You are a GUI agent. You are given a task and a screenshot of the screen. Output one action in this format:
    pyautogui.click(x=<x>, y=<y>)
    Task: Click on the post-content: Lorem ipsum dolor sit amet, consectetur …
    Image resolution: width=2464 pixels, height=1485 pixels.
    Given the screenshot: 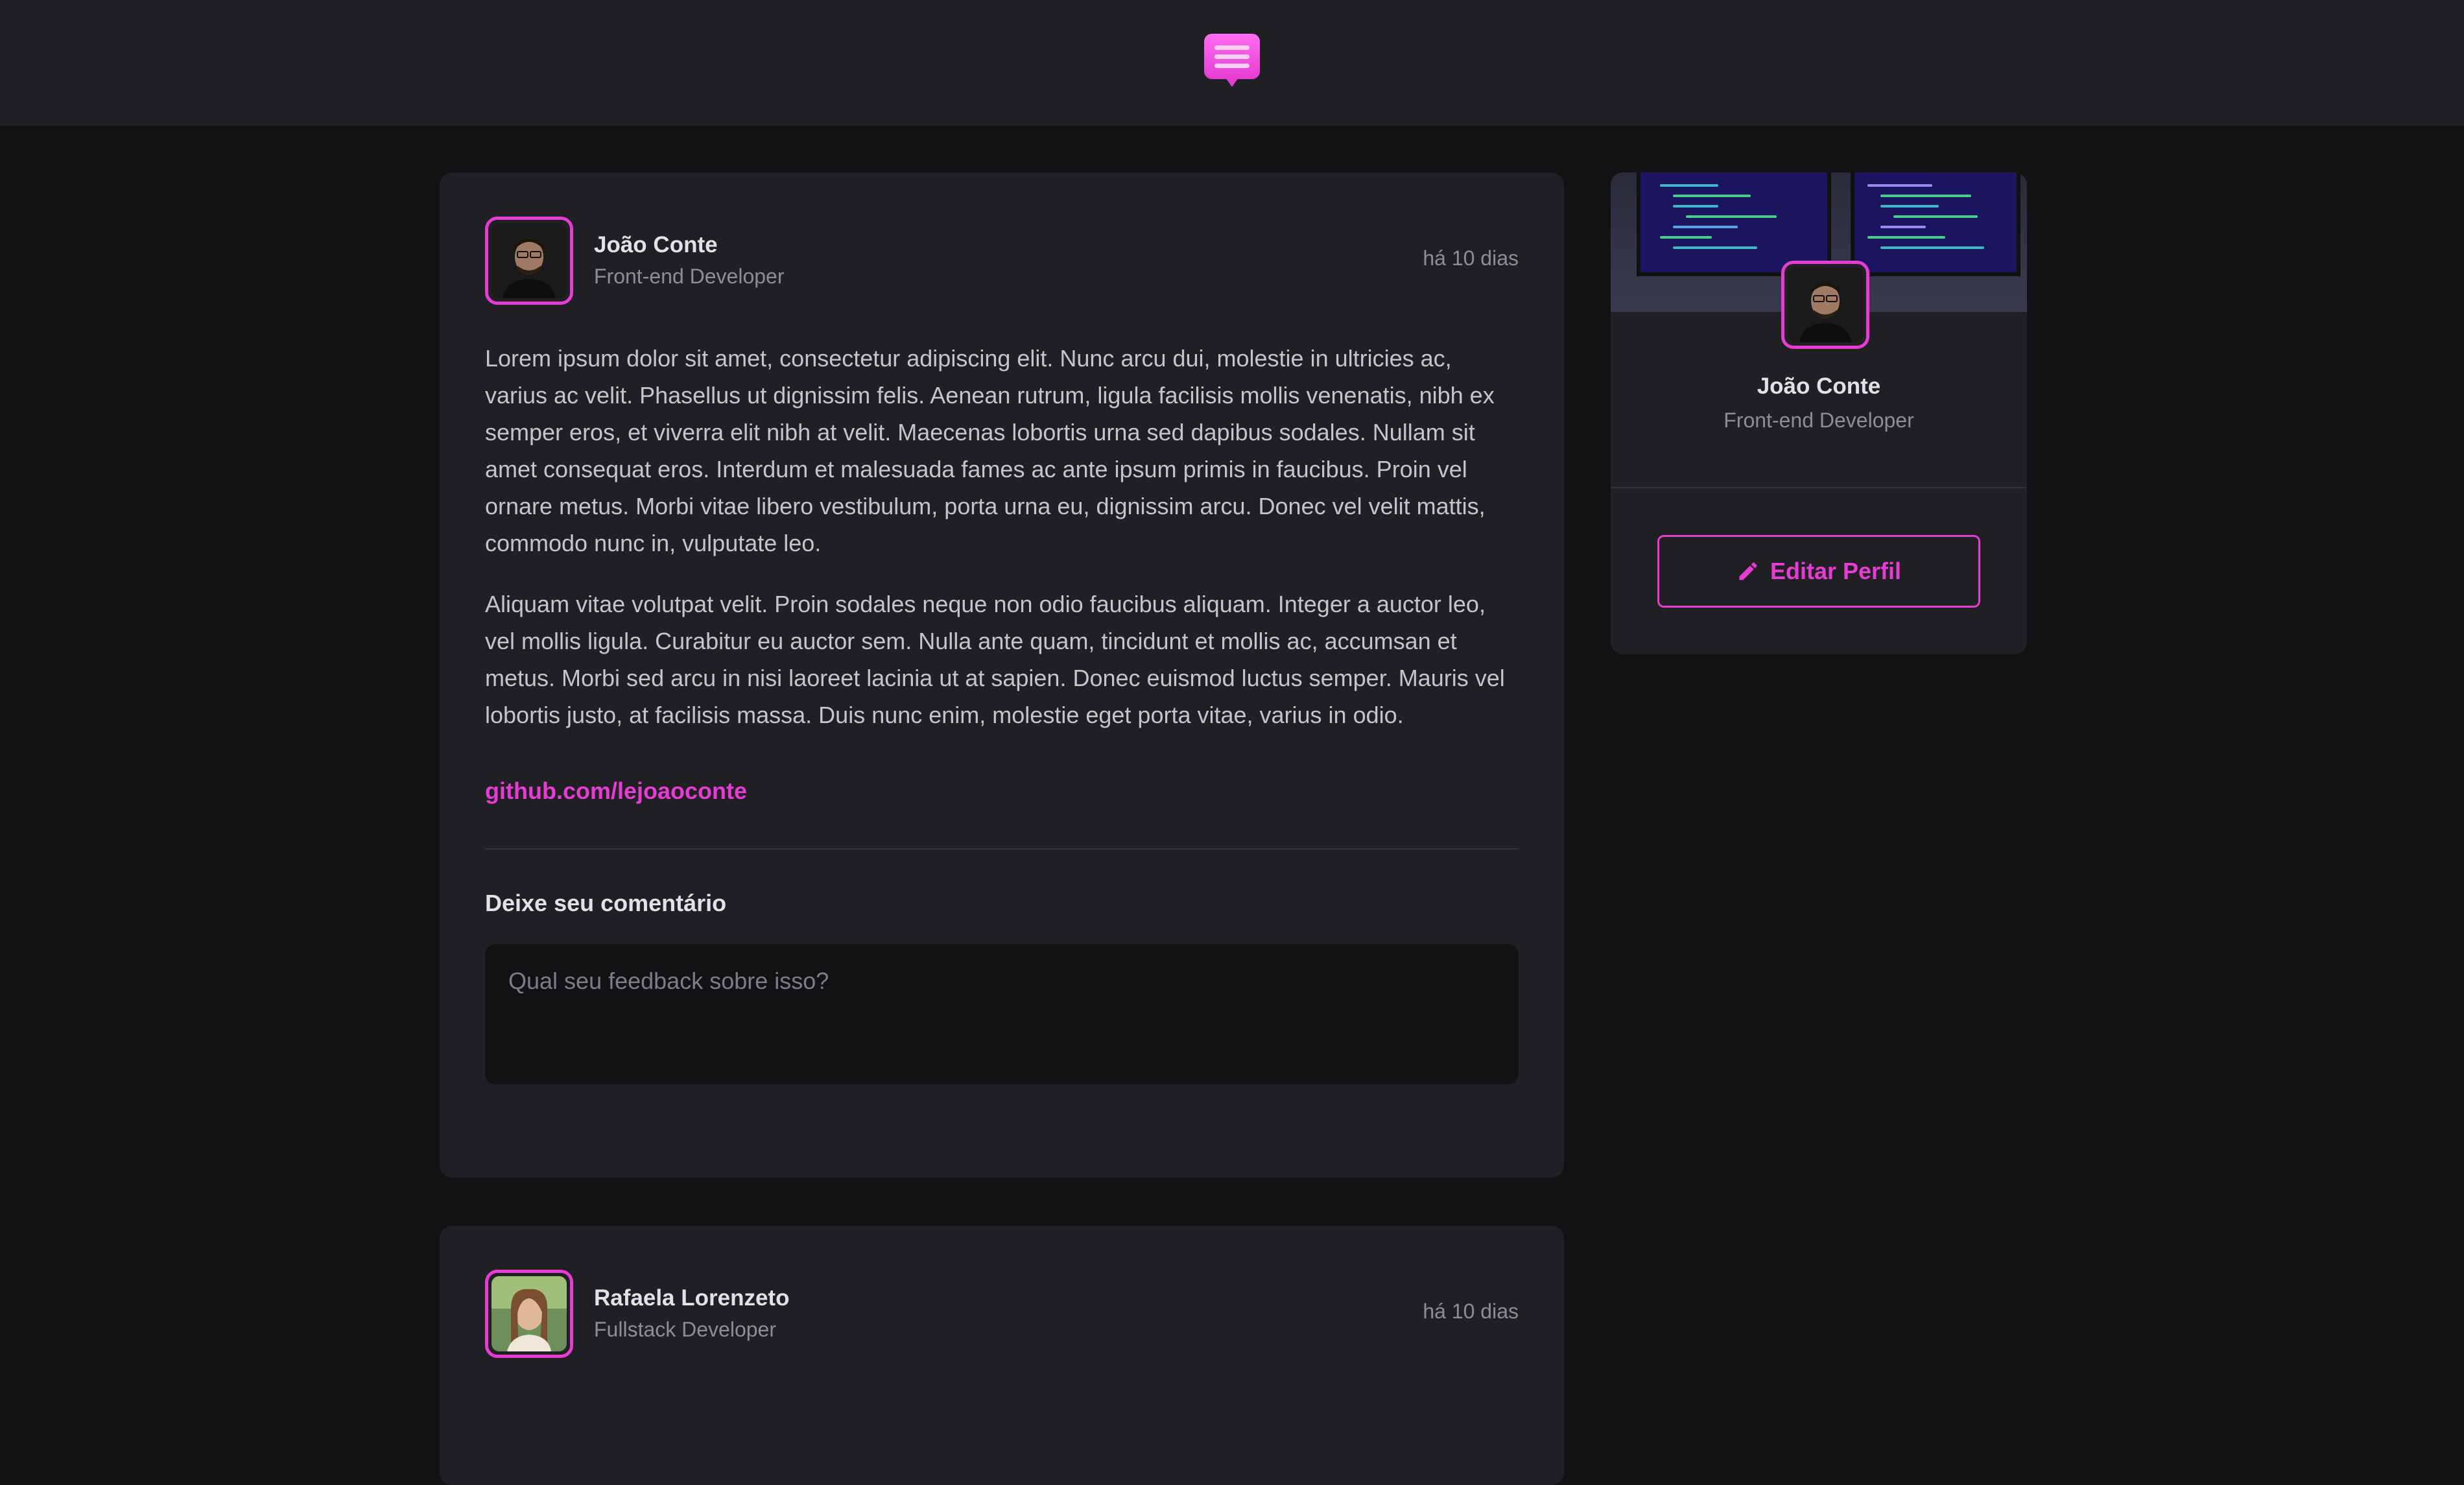 What is the action you would take?
    pyautogui.click(x=1002, y=574)
    